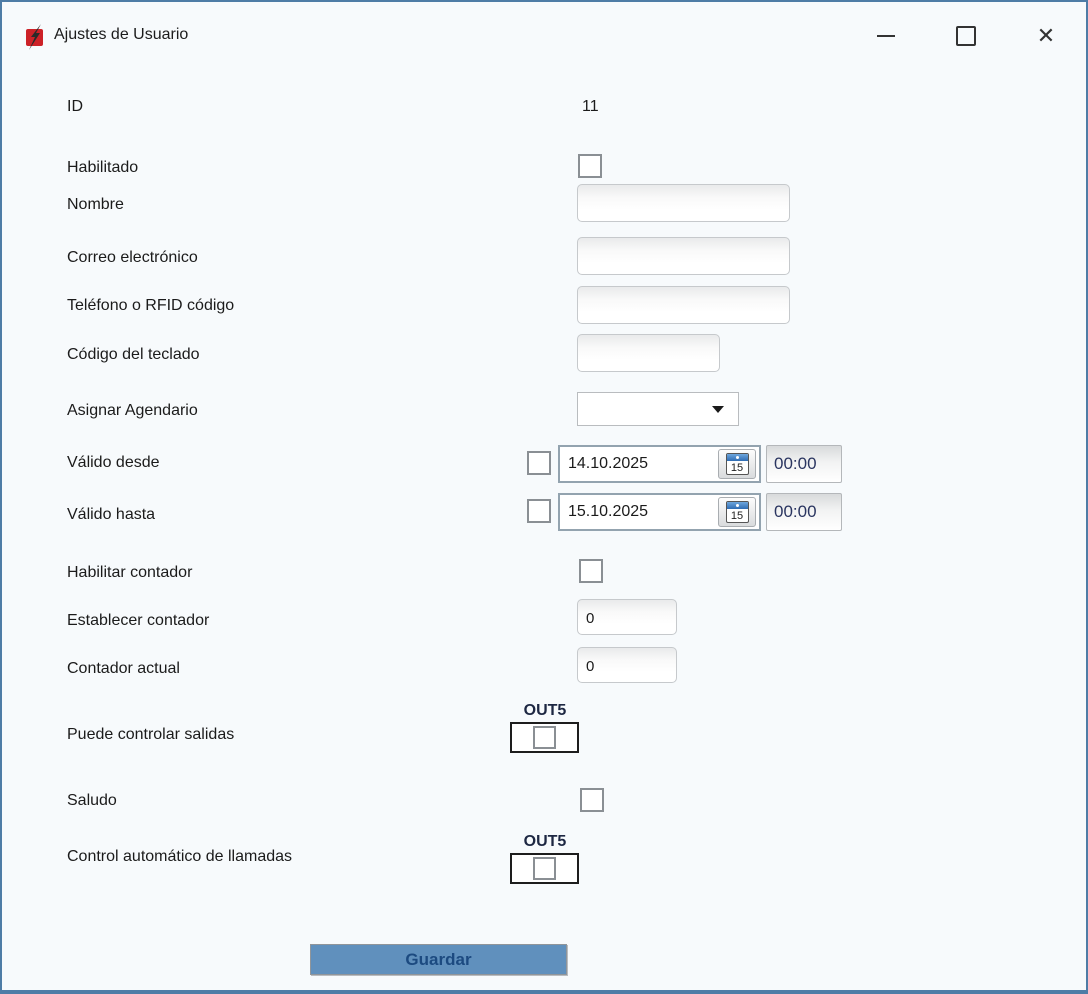 This screenshot has height=994, width=1088. I want to click on codigo-teclado-input, so click(648, 353).